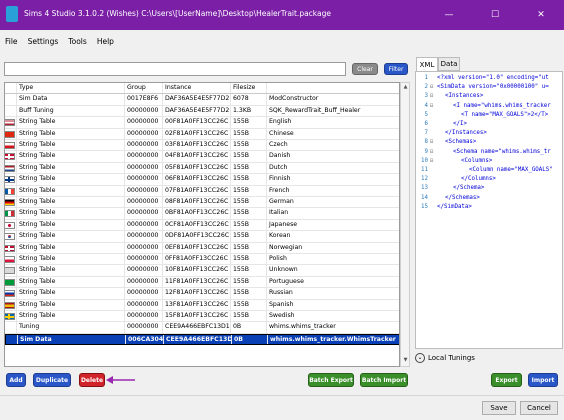  What do you see at coordinates (249, 327) in the screenshot?
I see `cell-size: 0B` at bounding box center [249, 327].